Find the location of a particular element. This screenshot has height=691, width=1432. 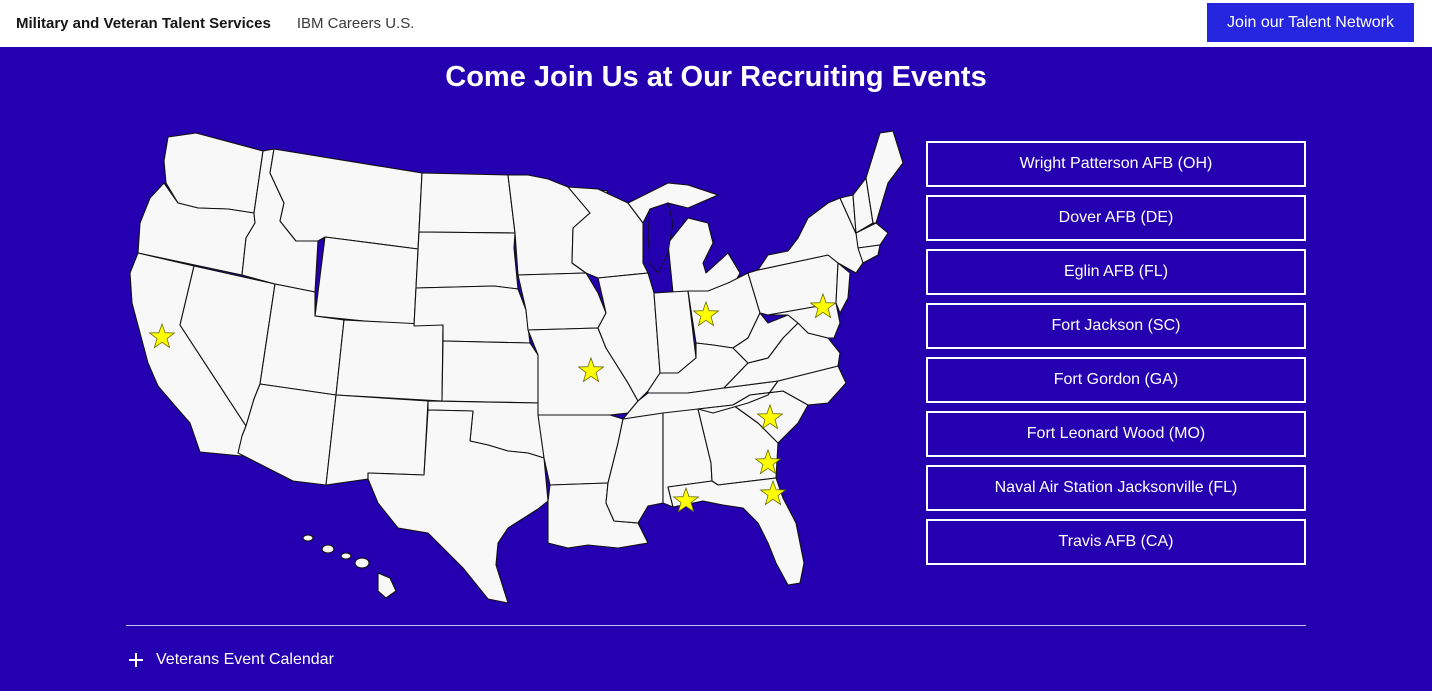

state-wy is located at coordinates (366, 281).